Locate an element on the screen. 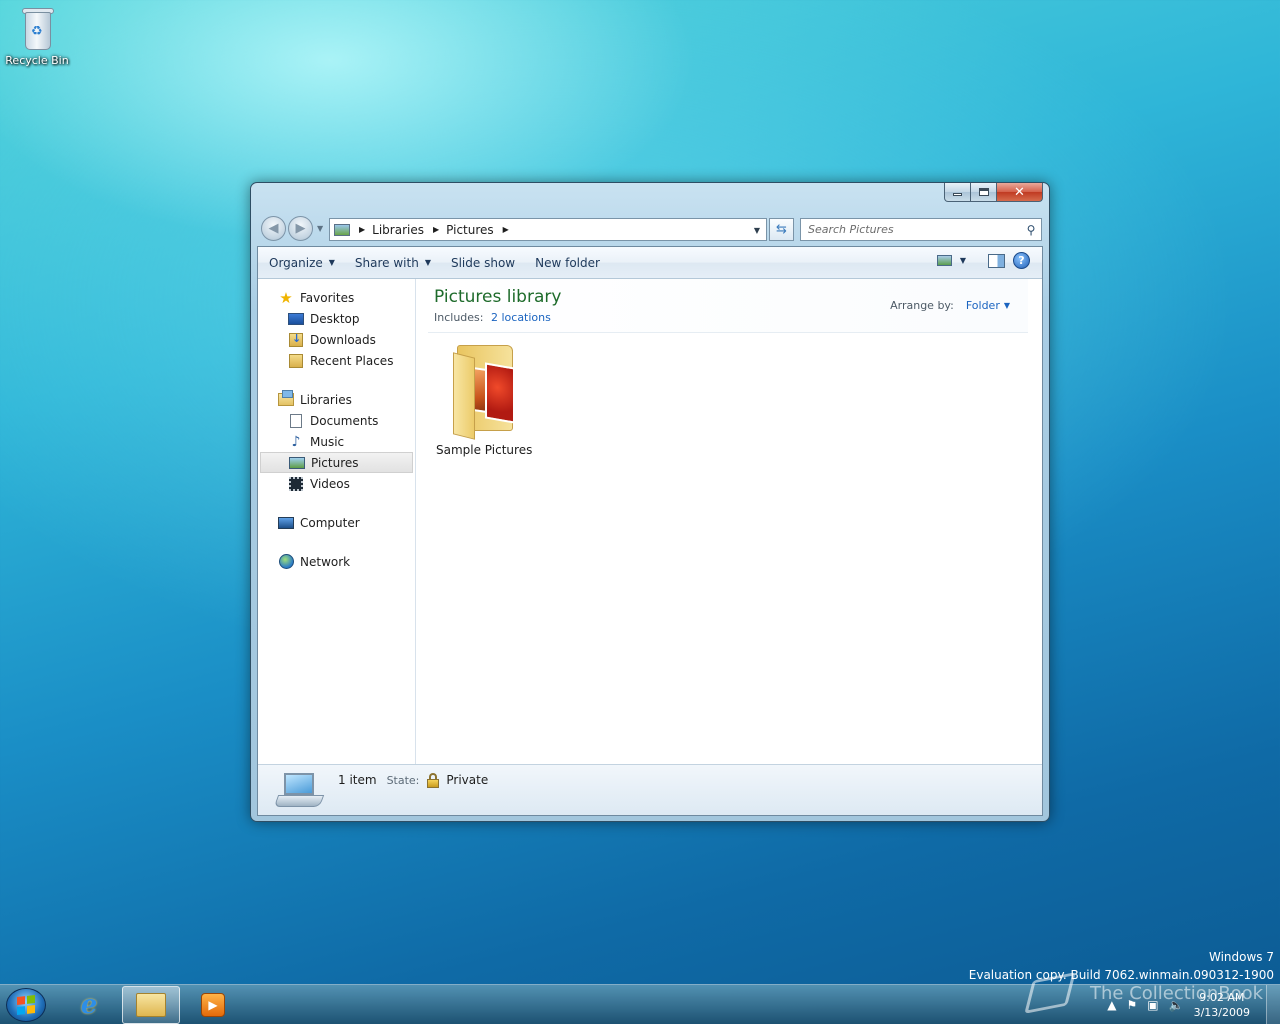 The height and width of the screenshot is (1024, 1280). show-desktop-button is located at coordinates (1273, 1004).